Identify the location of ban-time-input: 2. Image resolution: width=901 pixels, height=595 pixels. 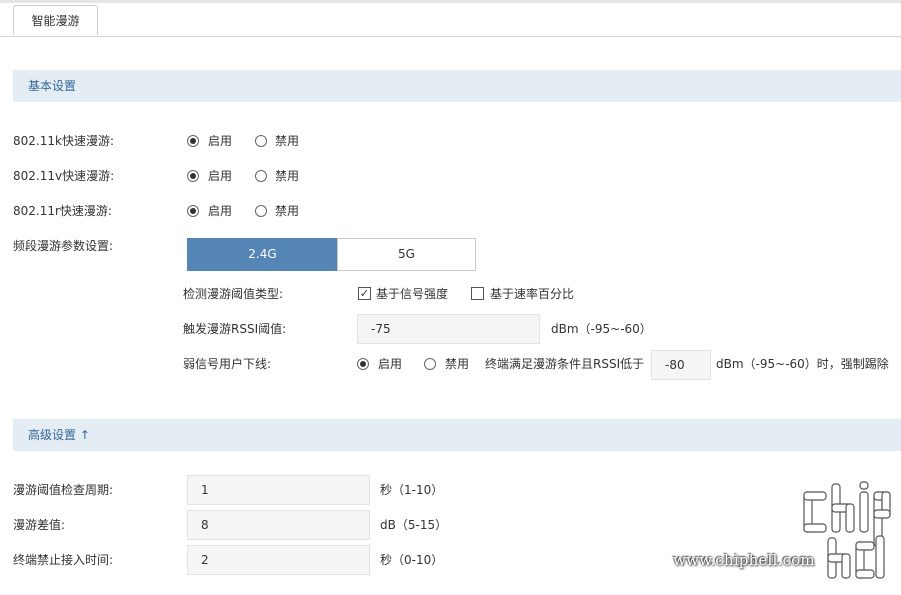
(278, 560).